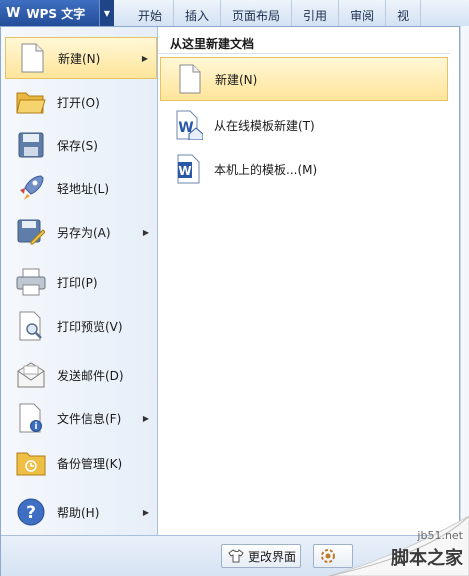 This screenshot has width=469, height=576. I want to click on save-as-icon, so click(31, 232).